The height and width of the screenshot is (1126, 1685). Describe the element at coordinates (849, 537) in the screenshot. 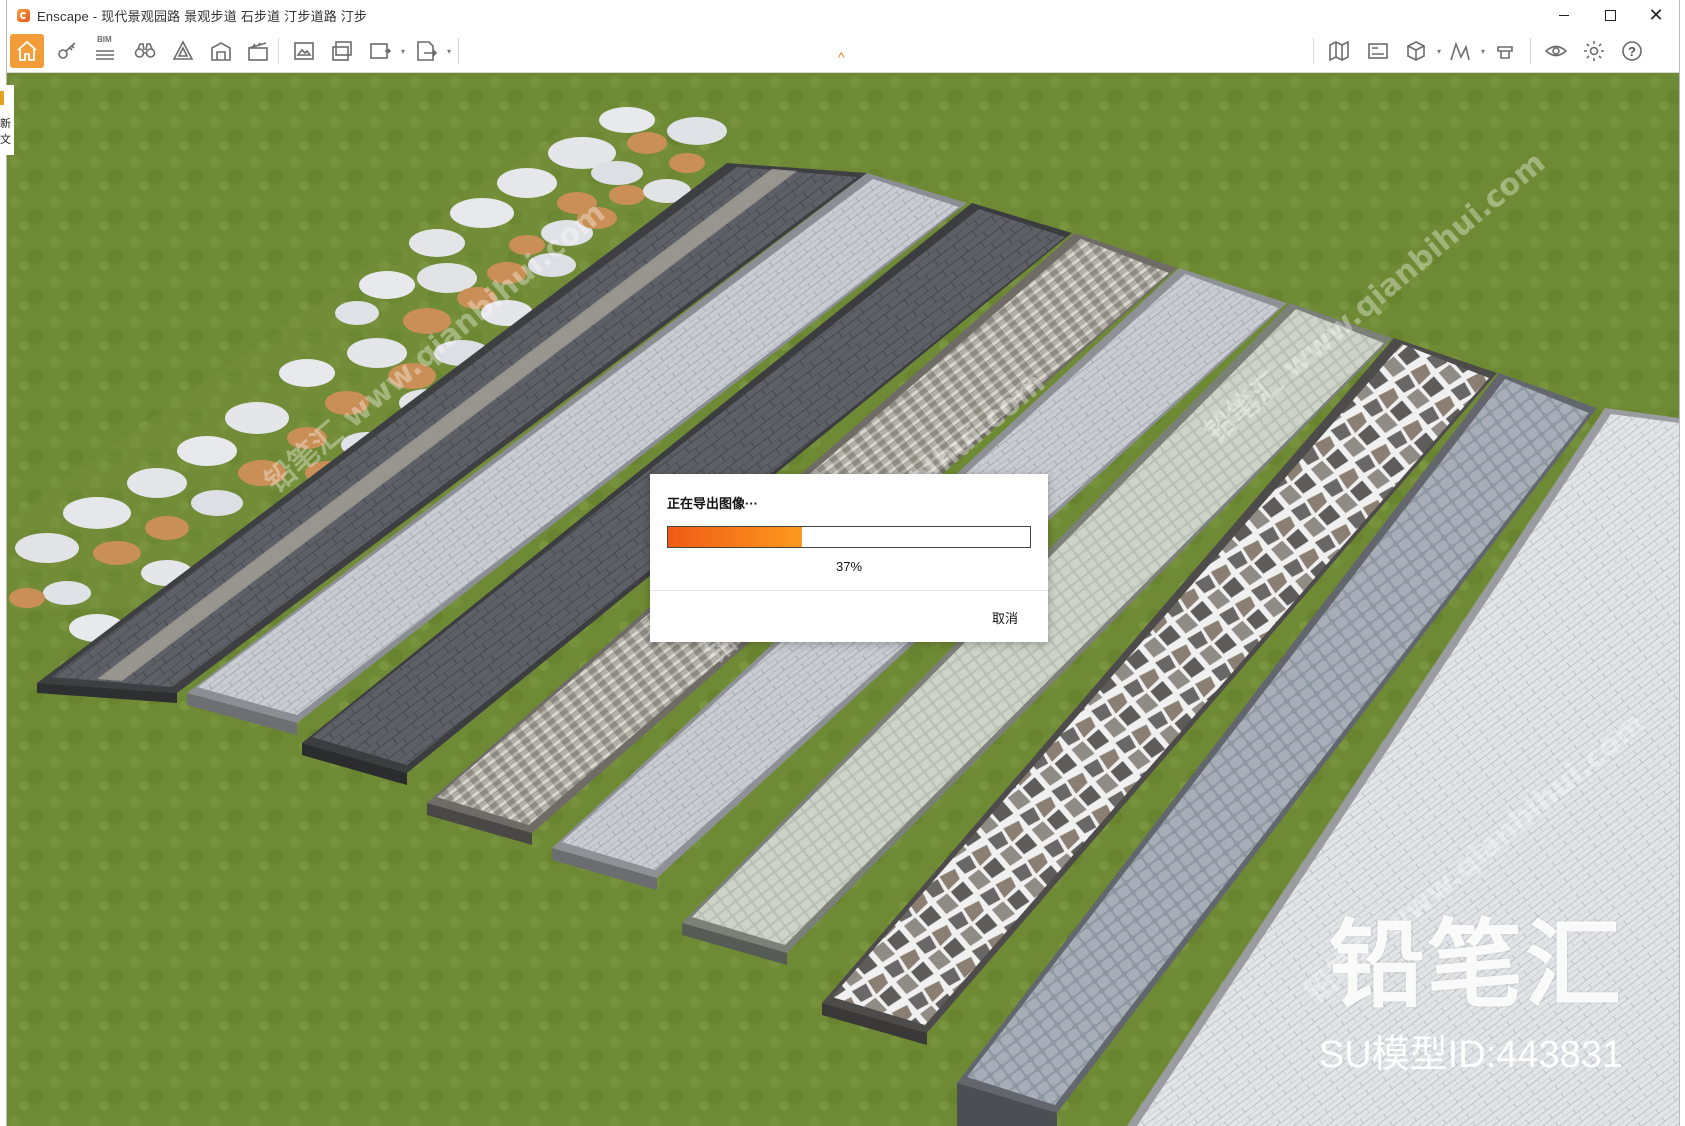

I see `progress-bar` at that location.